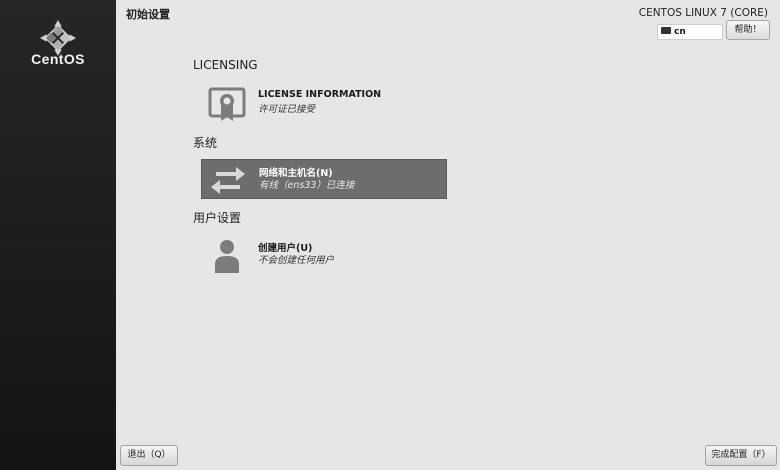  What do you see at coordinates (227, 104) in the screenshot?
I see `certificate-icon` at bounding box center [227, 104].